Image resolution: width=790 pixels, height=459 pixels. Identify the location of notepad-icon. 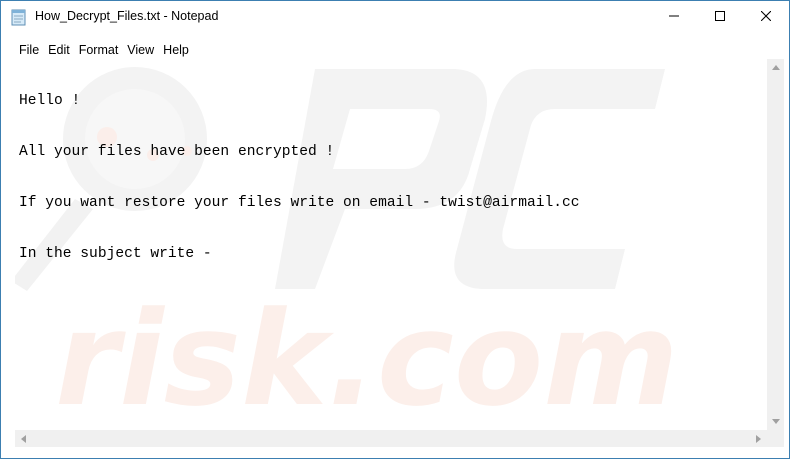
(18, 17).